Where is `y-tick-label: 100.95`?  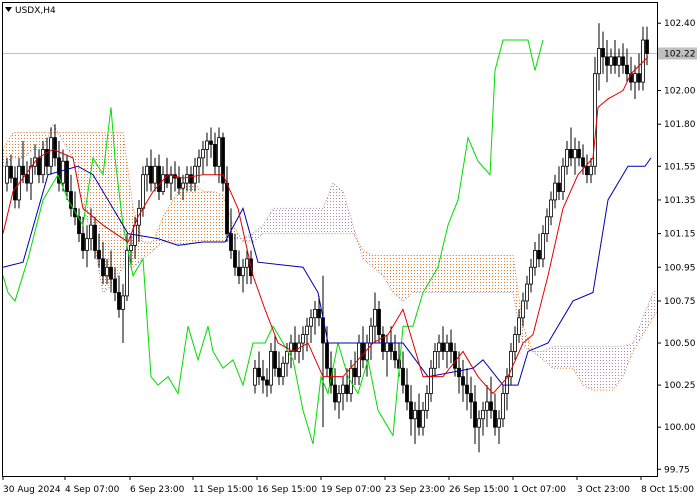
y-tick-label: 100.95 is located at coordinates (680, 268).